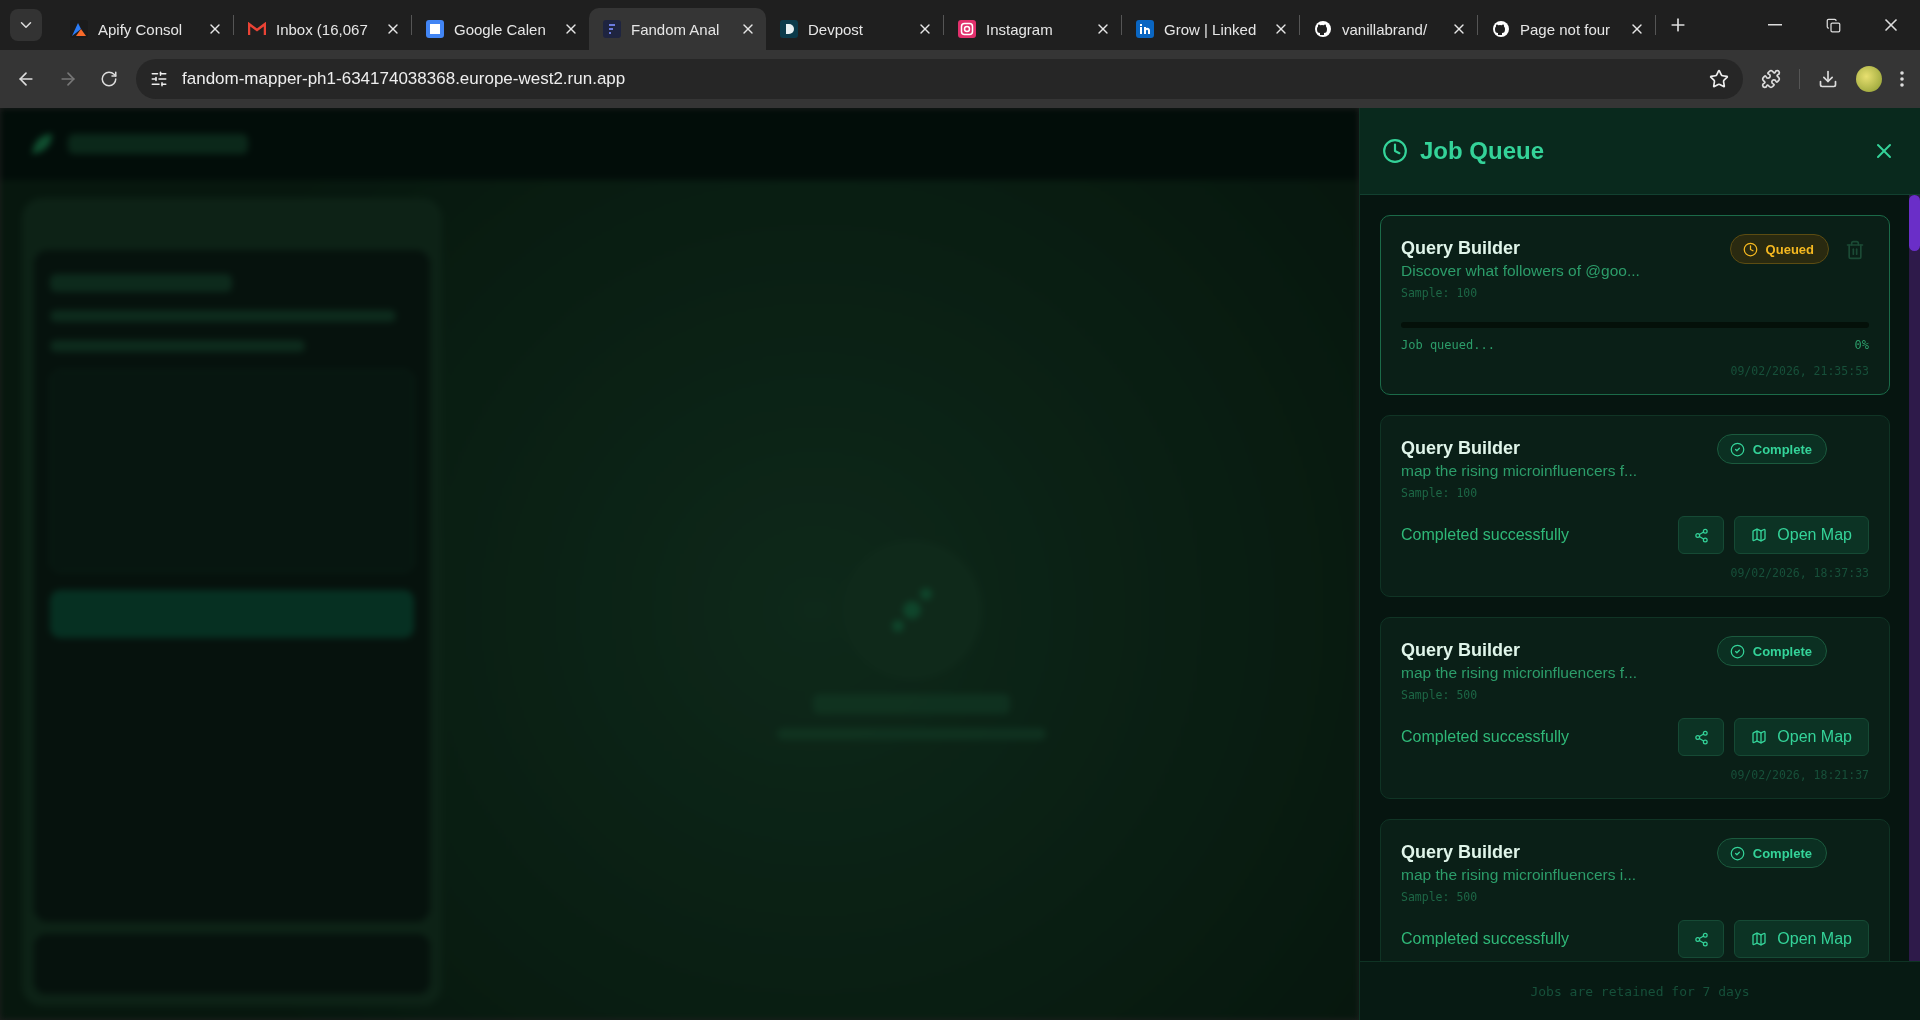  I want to click on linkedin-logo-icon, so click(1145, 29).